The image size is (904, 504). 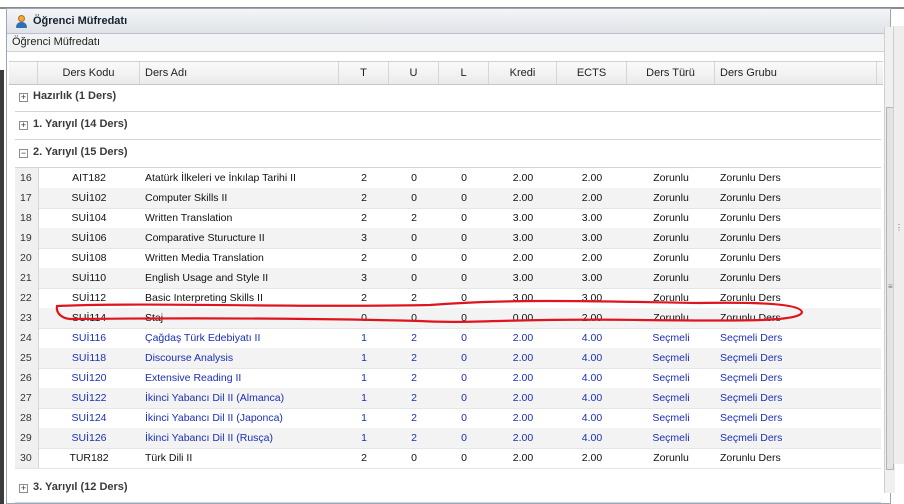 What do you see at coordinates (464, 73) in the screenshot?
I see `header-l: L` at bounding box center [464, 73].